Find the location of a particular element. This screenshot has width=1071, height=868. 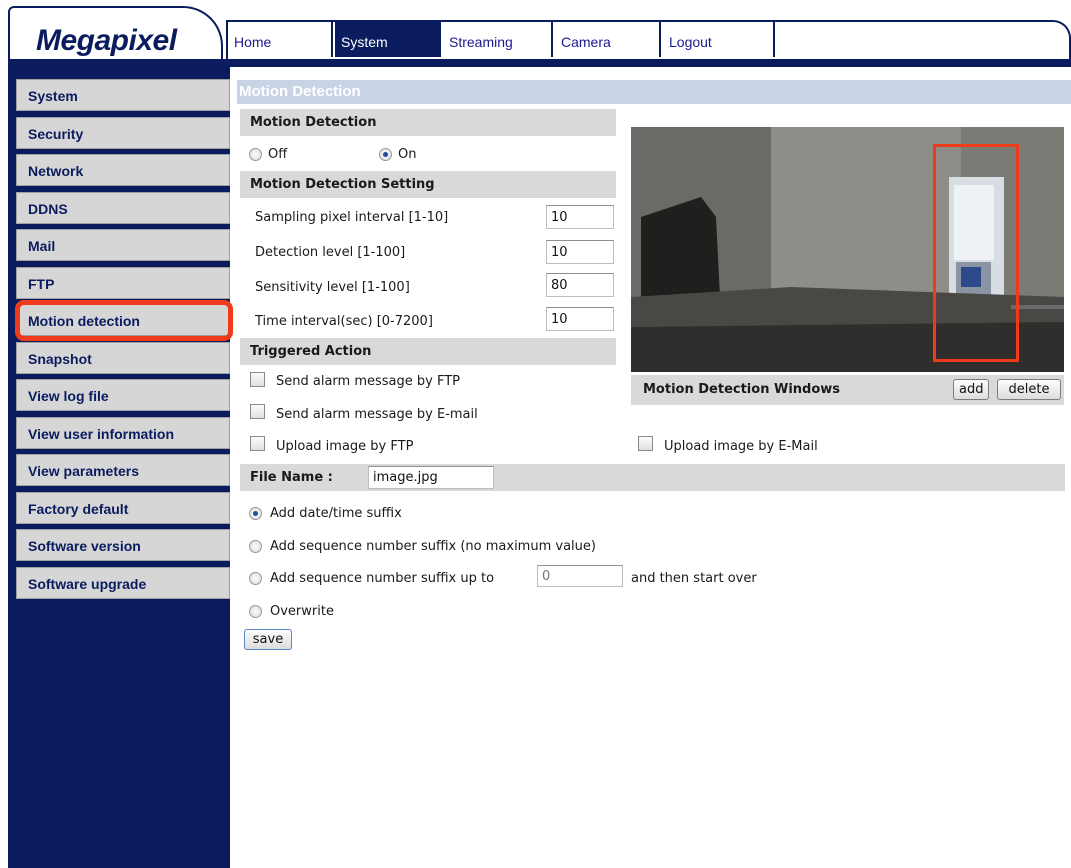

time-interval-label: Time interval(sec) [0-7200] is located at coordinates (344, 321).